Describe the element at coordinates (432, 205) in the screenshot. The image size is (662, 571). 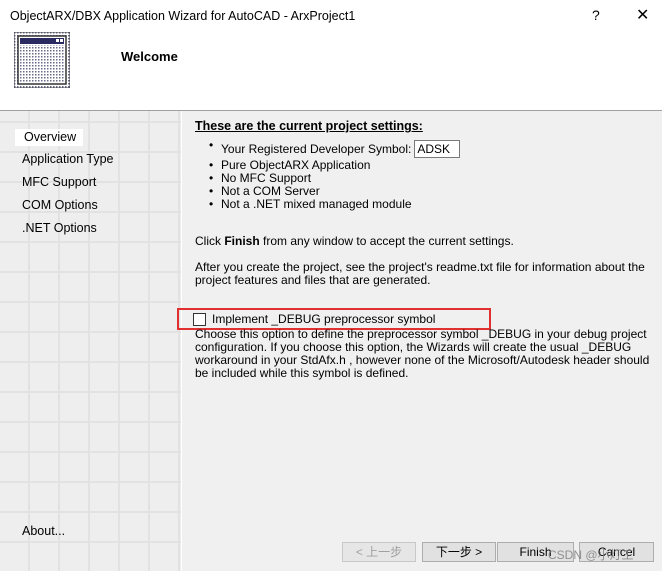
I see `list-item: Not a .NET mixed managed module` at that location.